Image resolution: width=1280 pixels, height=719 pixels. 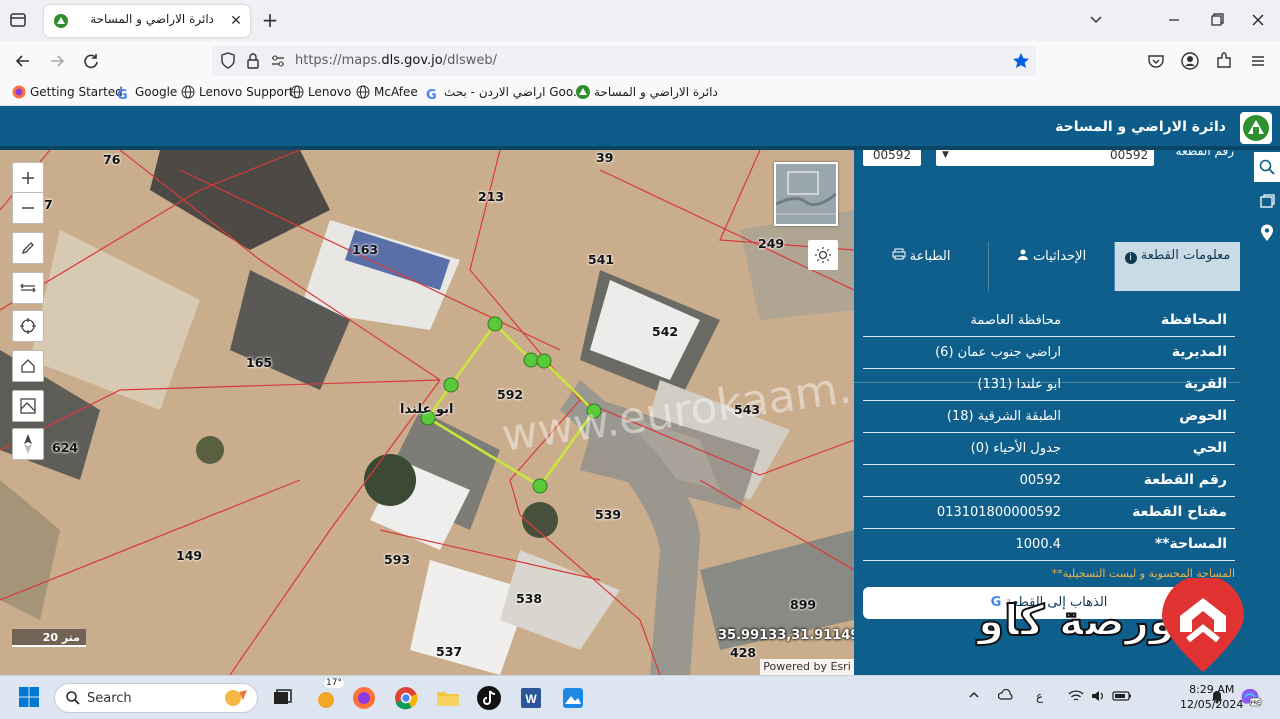 I want to click on esri-attribution: Powered by Esri, so click(x=807, y=667).